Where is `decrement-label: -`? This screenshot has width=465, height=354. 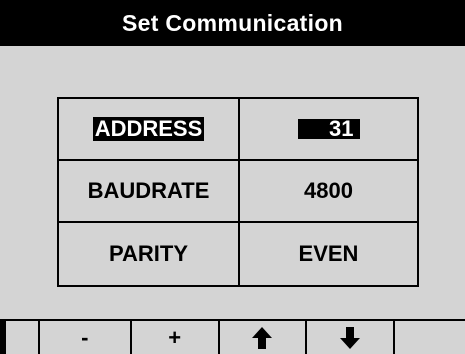 decrement-label: - is located at coordinates (85, 337).